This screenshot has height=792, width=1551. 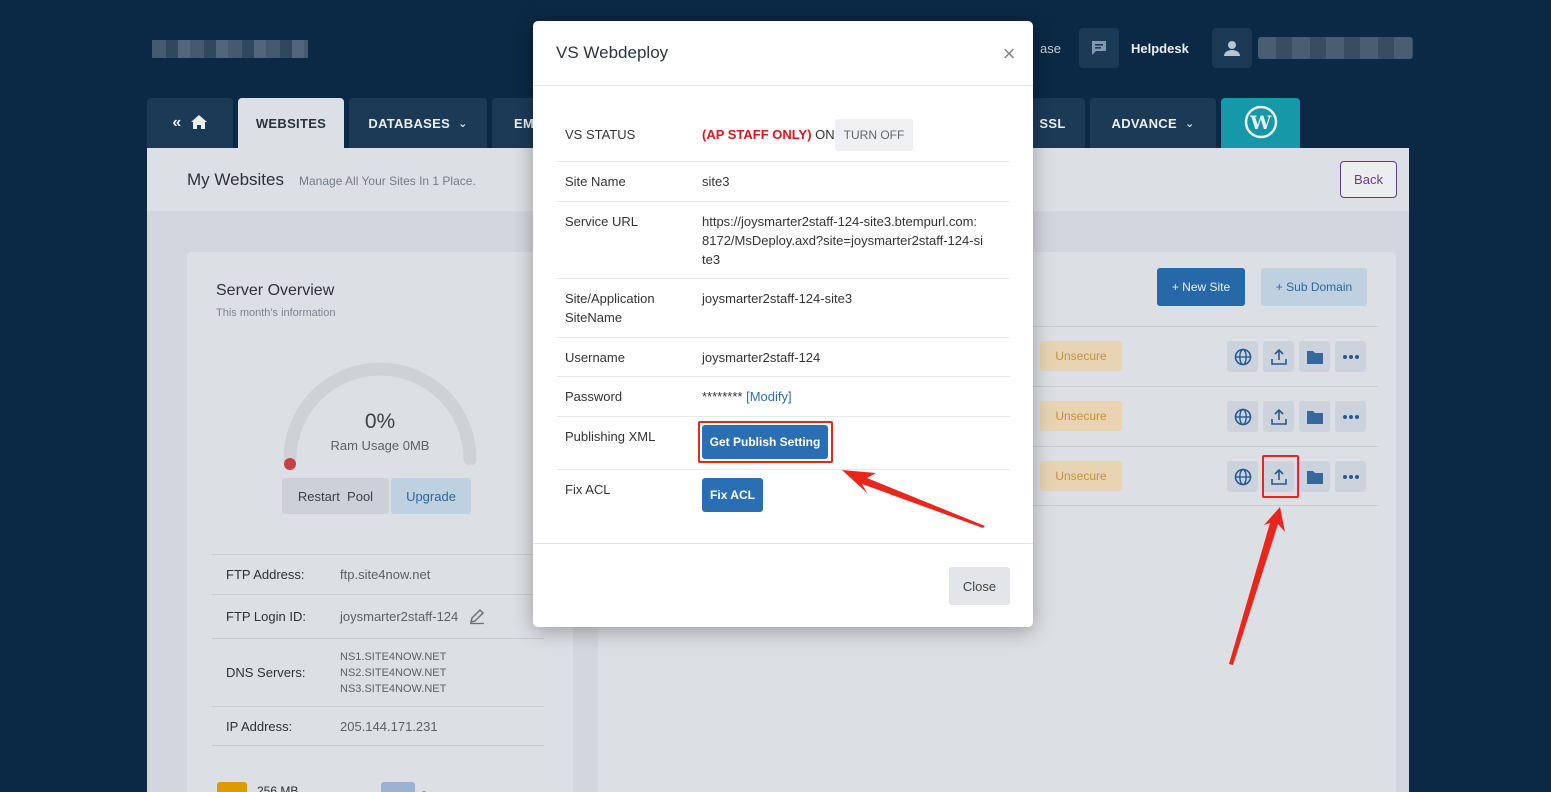 What do you see at coordinates (1257, 586) in the screenshot?
I see `arrow-to-upload-button` at bounding box center [1257, 586].